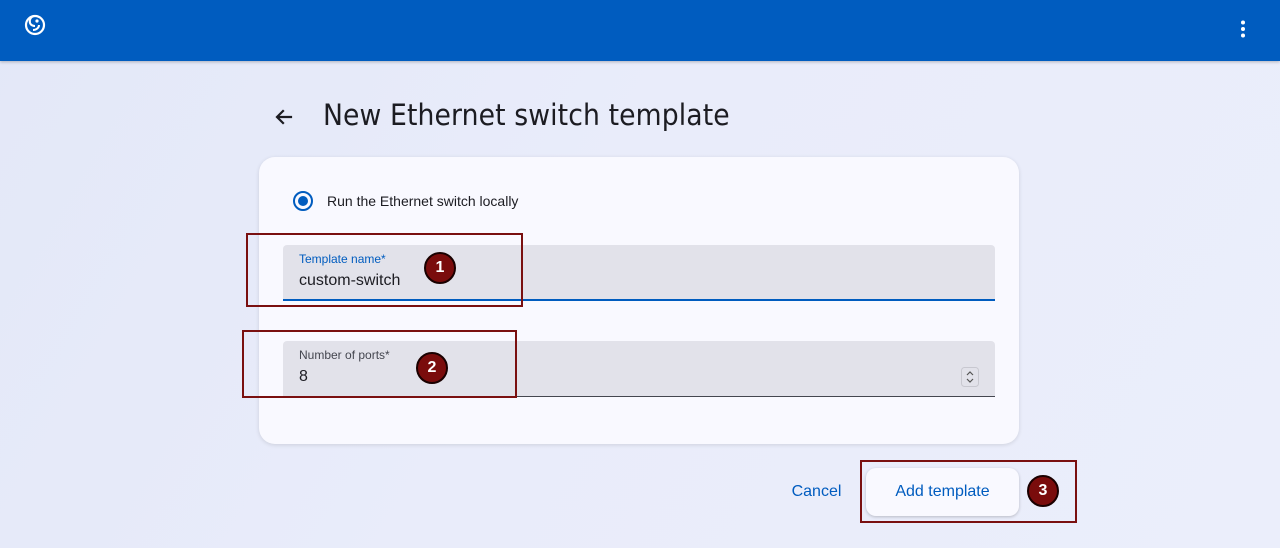  Describe the element at coordinates (816, 492) in the screenshot. I see `cancel-button: Cancel` at that location.